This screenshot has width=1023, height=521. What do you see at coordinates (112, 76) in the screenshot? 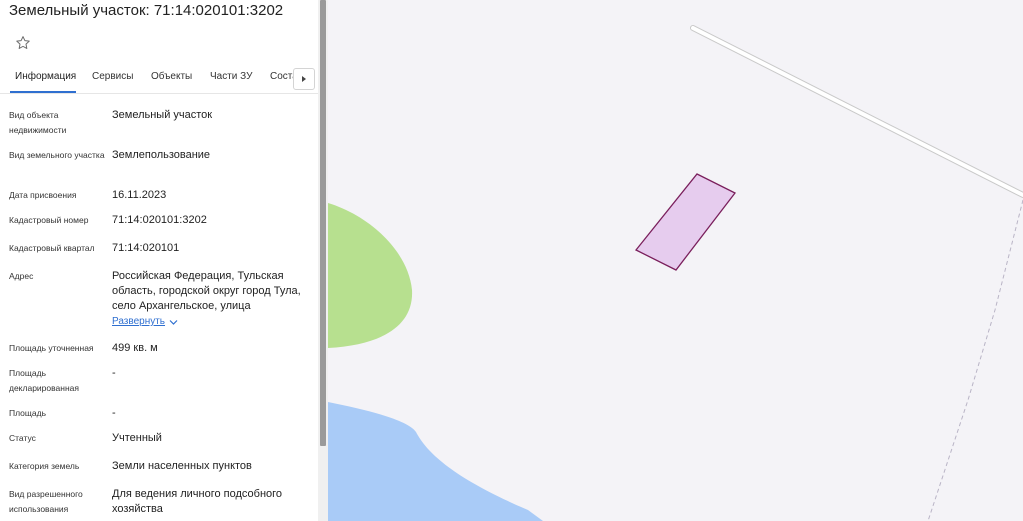
I see `tab-services: Сервисы` at bounding box center [112, 76].